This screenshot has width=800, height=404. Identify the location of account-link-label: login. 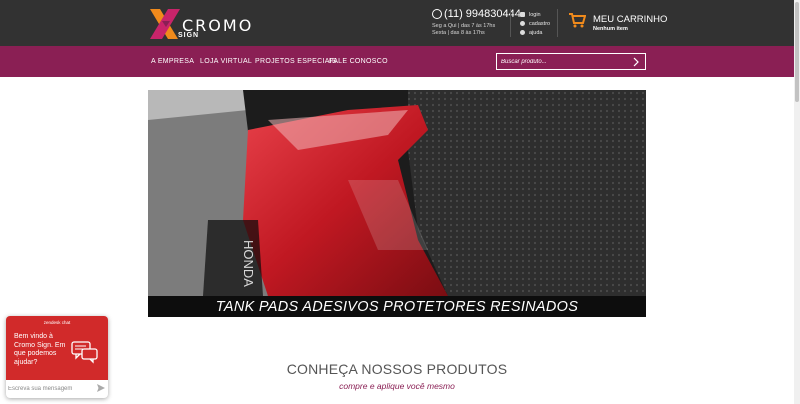
(535, 14).